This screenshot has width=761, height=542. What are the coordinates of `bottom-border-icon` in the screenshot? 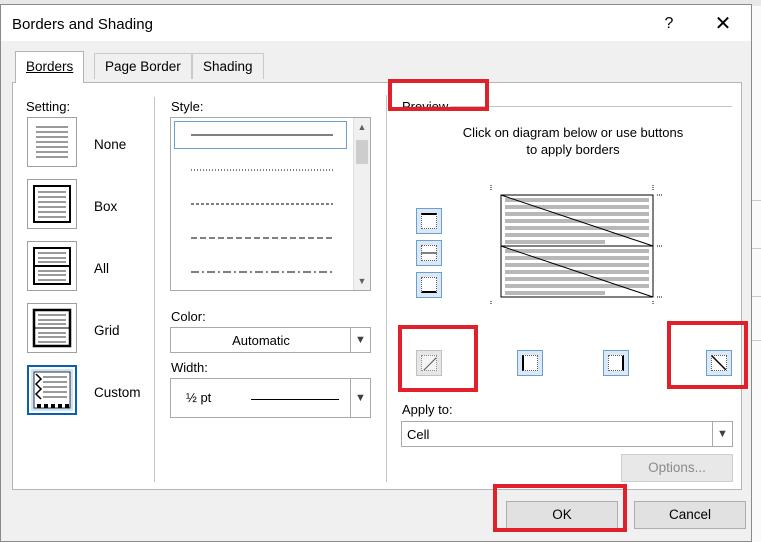 It's located at (429, 285).